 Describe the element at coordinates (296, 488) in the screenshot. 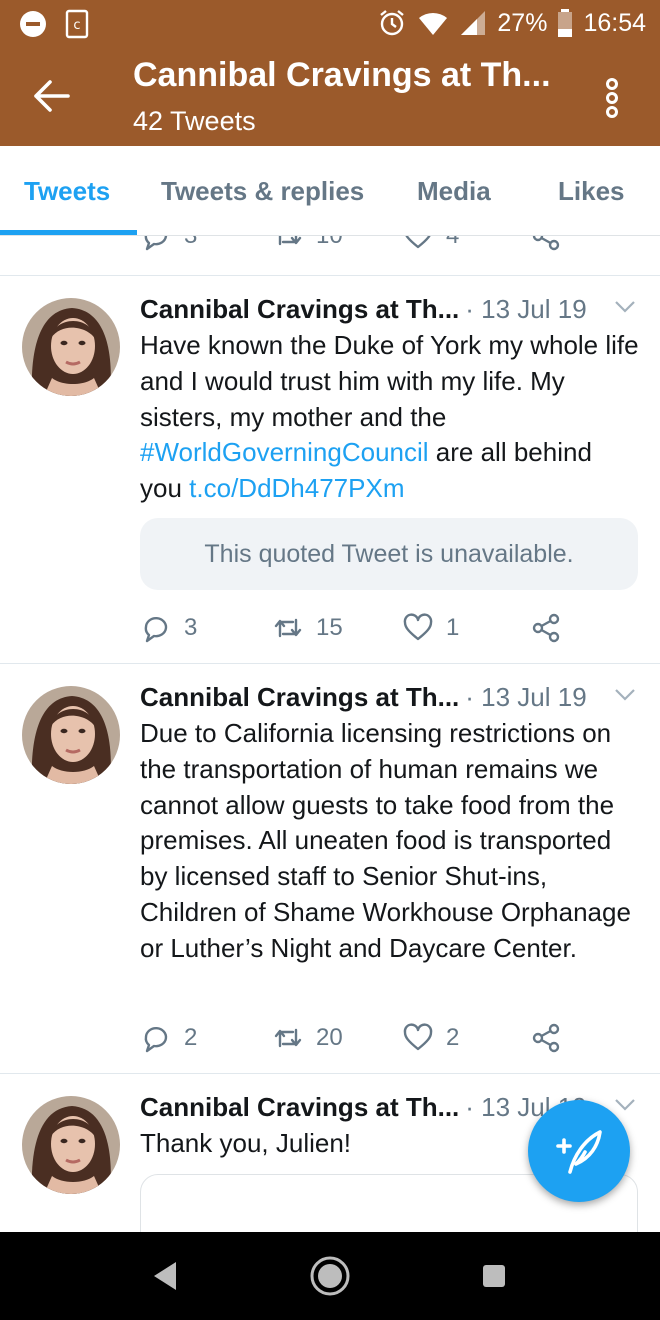

I see `url-link: t.co/DdDh477PXm` at that location.